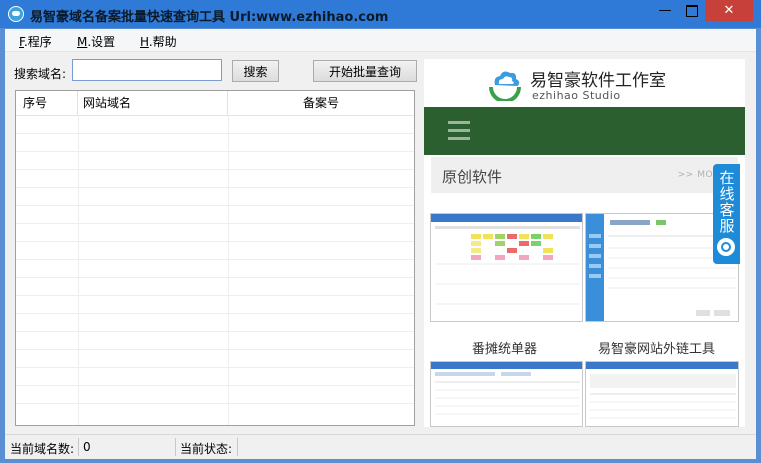 This screenshot has height=463, width=761. I want to click on window-title: 易智豪域名备案批量快速查询工具 Url:www.ezhihao.com, so click(209, 17).